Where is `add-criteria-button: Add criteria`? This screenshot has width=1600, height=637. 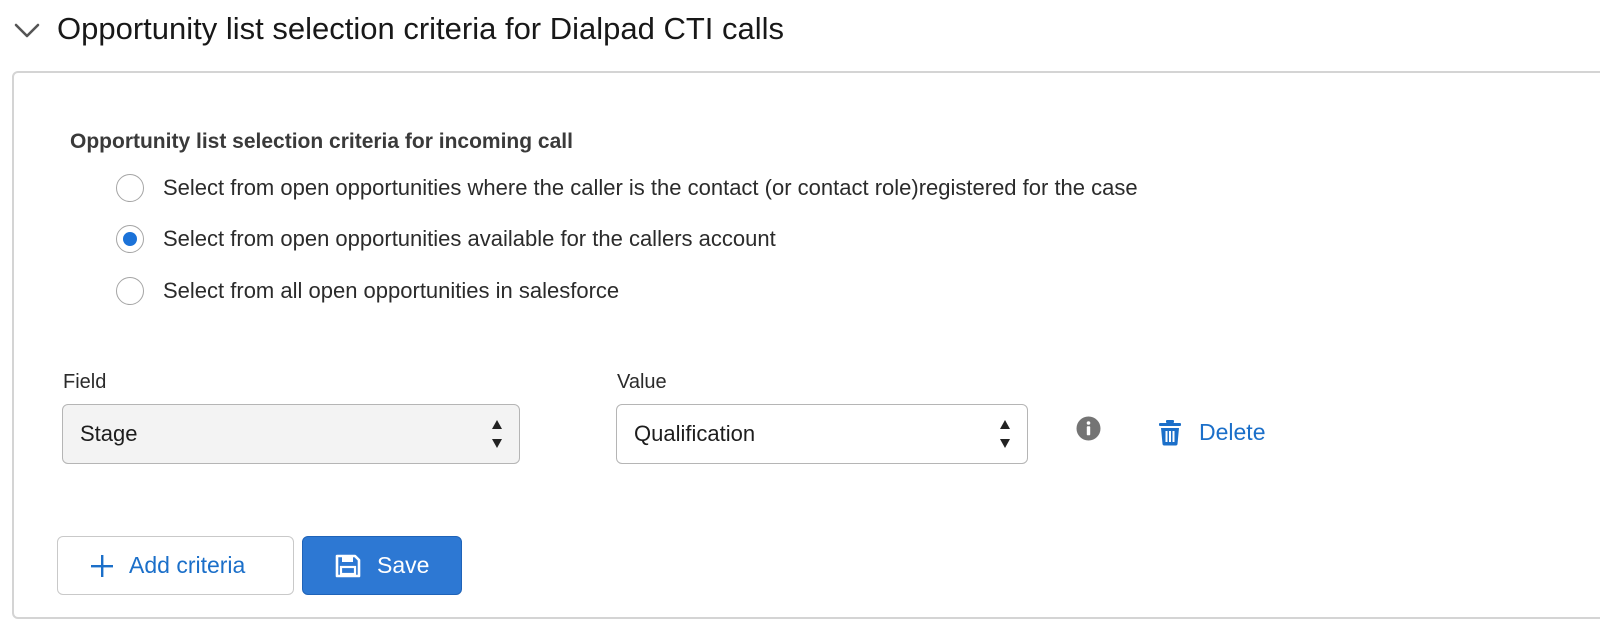
add-criteria-button: Add criteria is located at coordinates (175, 565).